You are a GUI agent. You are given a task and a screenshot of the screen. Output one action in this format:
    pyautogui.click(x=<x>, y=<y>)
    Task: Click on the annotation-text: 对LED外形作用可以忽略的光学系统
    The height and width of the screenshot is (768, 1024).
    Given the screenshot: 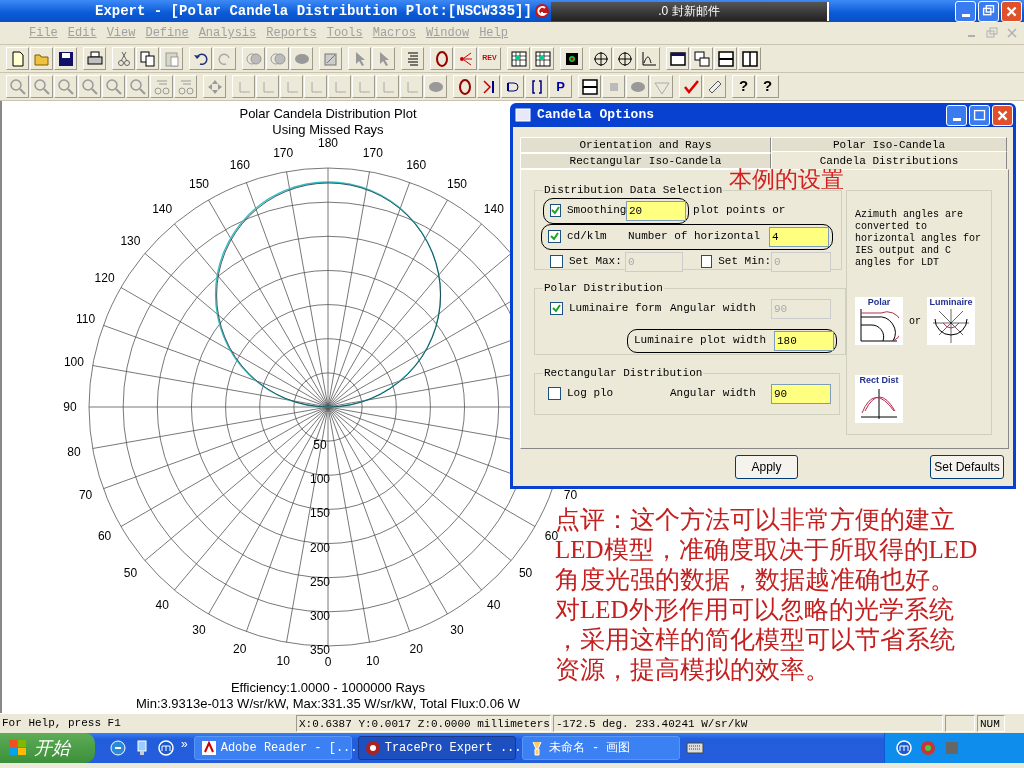 What is the action you would take?
    pyautogui.click(x=755, y=610)
    